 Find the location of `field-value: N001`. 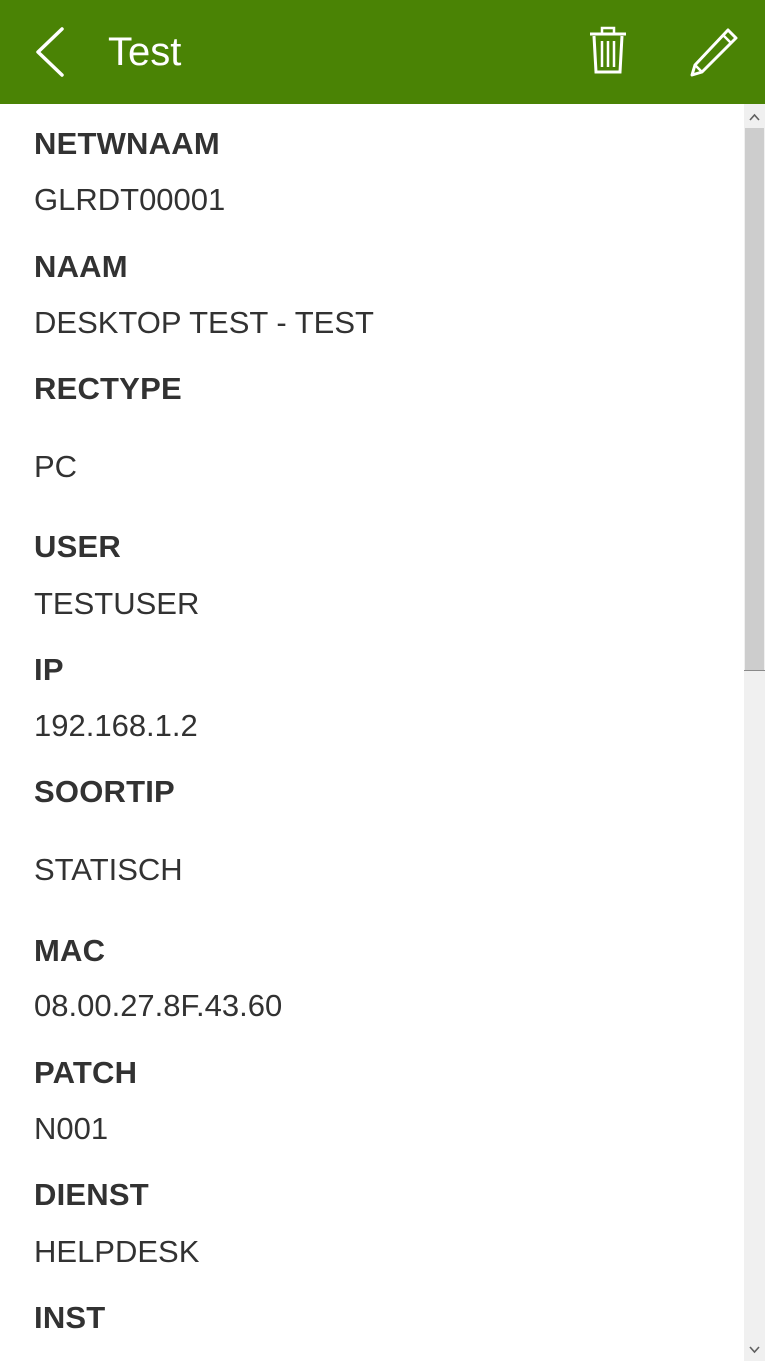

field-value: N001 is located at coordinates (71, 1128).